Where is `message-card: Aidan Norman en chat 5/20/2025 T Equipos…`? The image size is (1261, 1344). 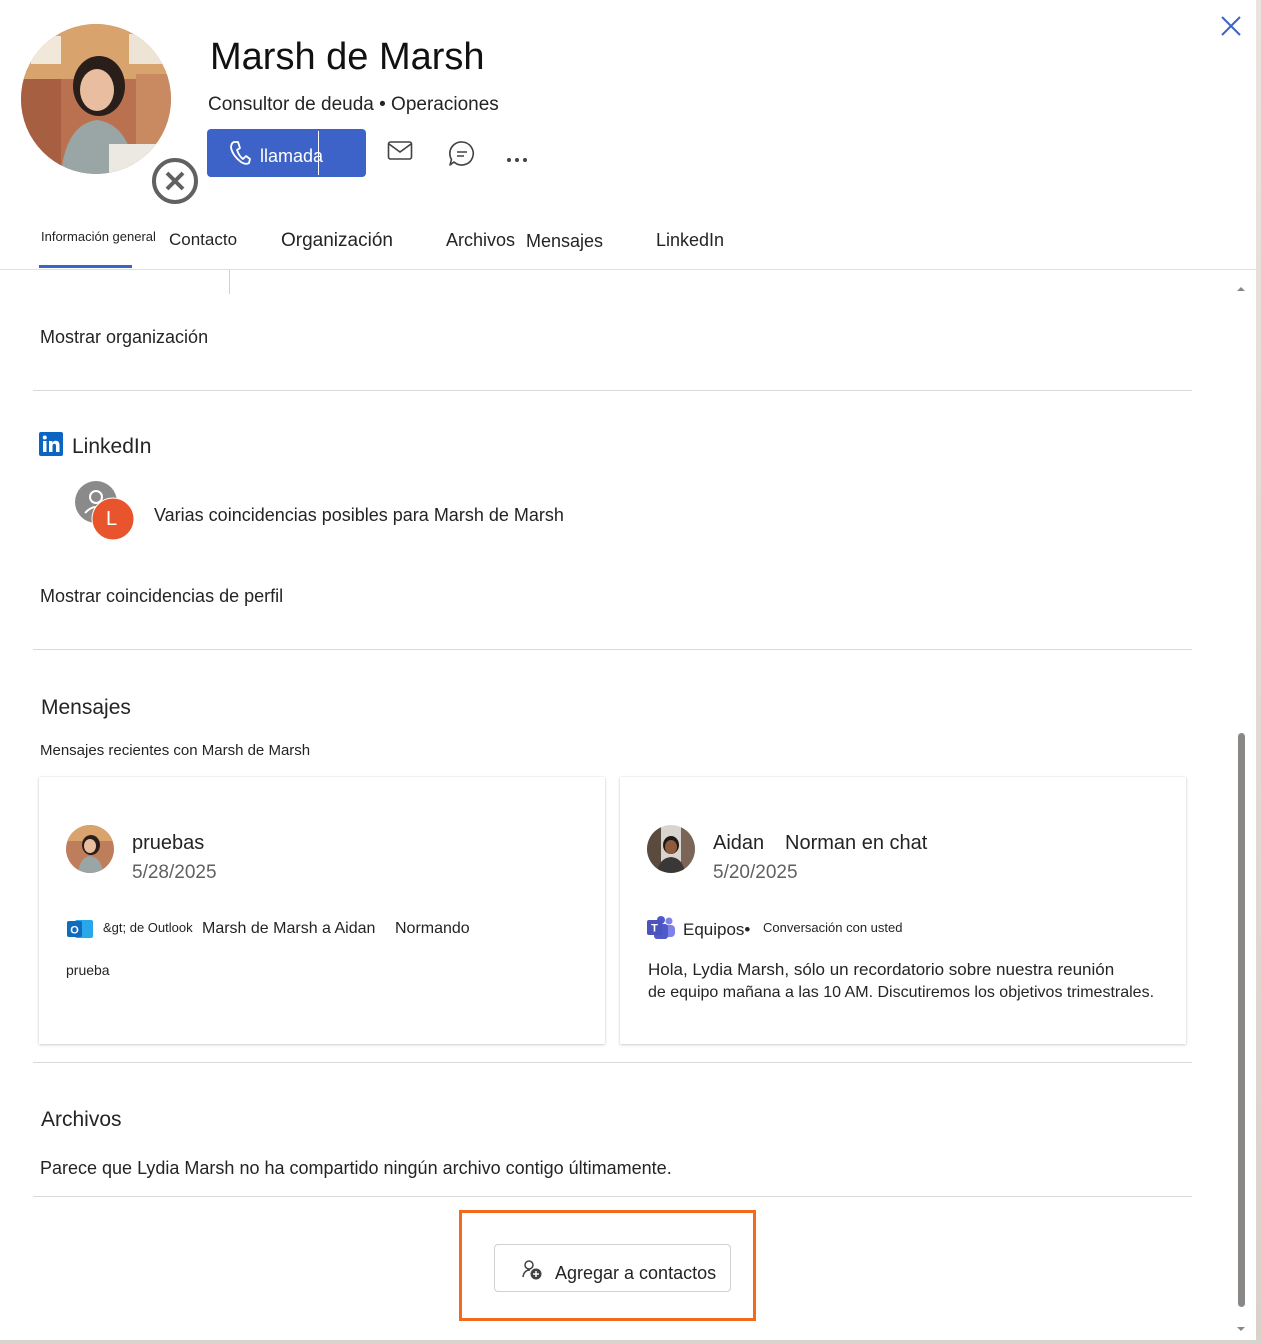
message-card: Aidan Norman en chat 5/20/2025 T Equipos… is located at coordinates (903, 910).